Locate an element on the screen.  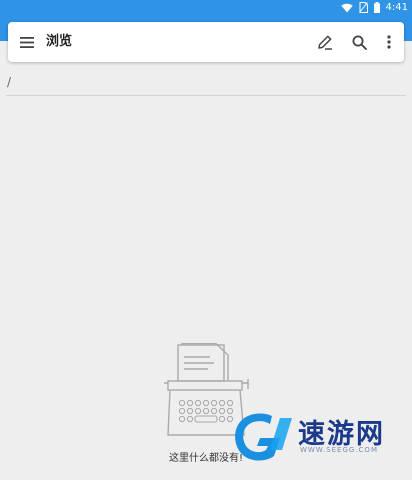
watermark-url: WWW.SEEGG.COM is located at coordinates (339, 450).